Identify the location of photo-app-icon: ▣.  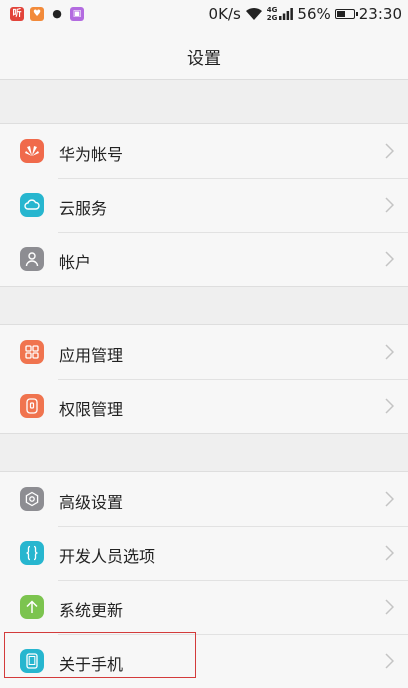
(77, 14).